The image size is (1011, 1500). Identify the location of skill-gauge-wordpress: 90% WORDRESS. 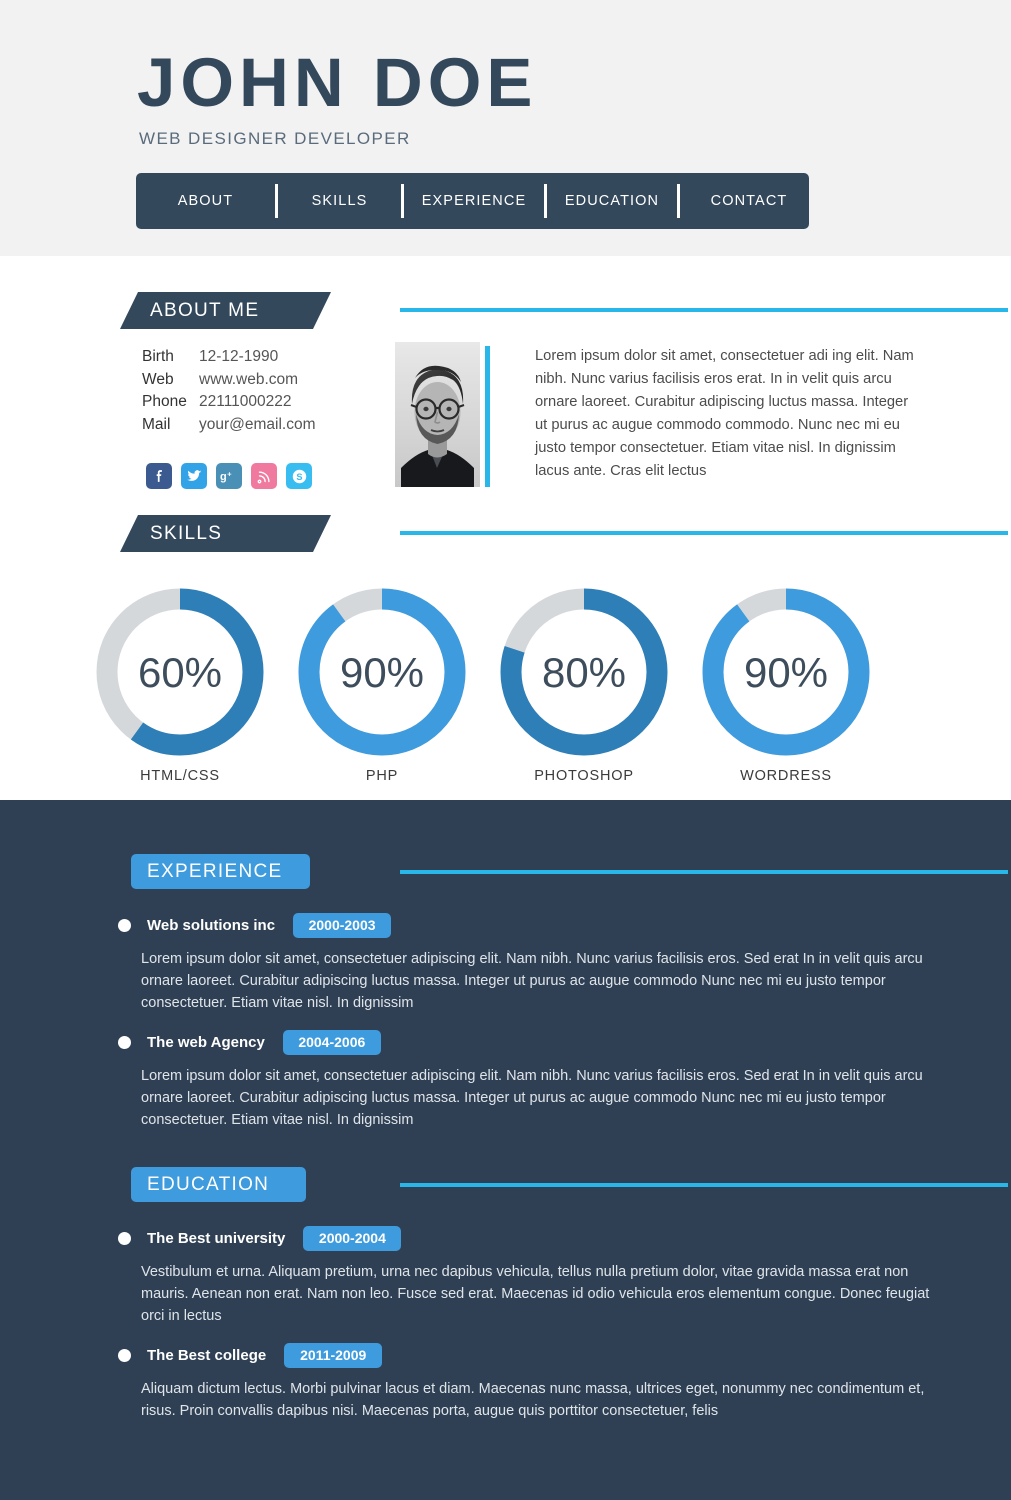
(786, 686).